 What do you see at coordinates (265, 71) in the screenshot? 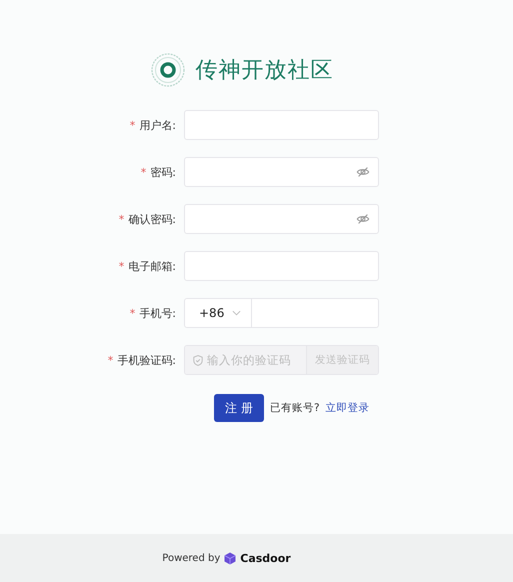
I see `site-title: 传神开放社区` at bounding box center [265, 71].